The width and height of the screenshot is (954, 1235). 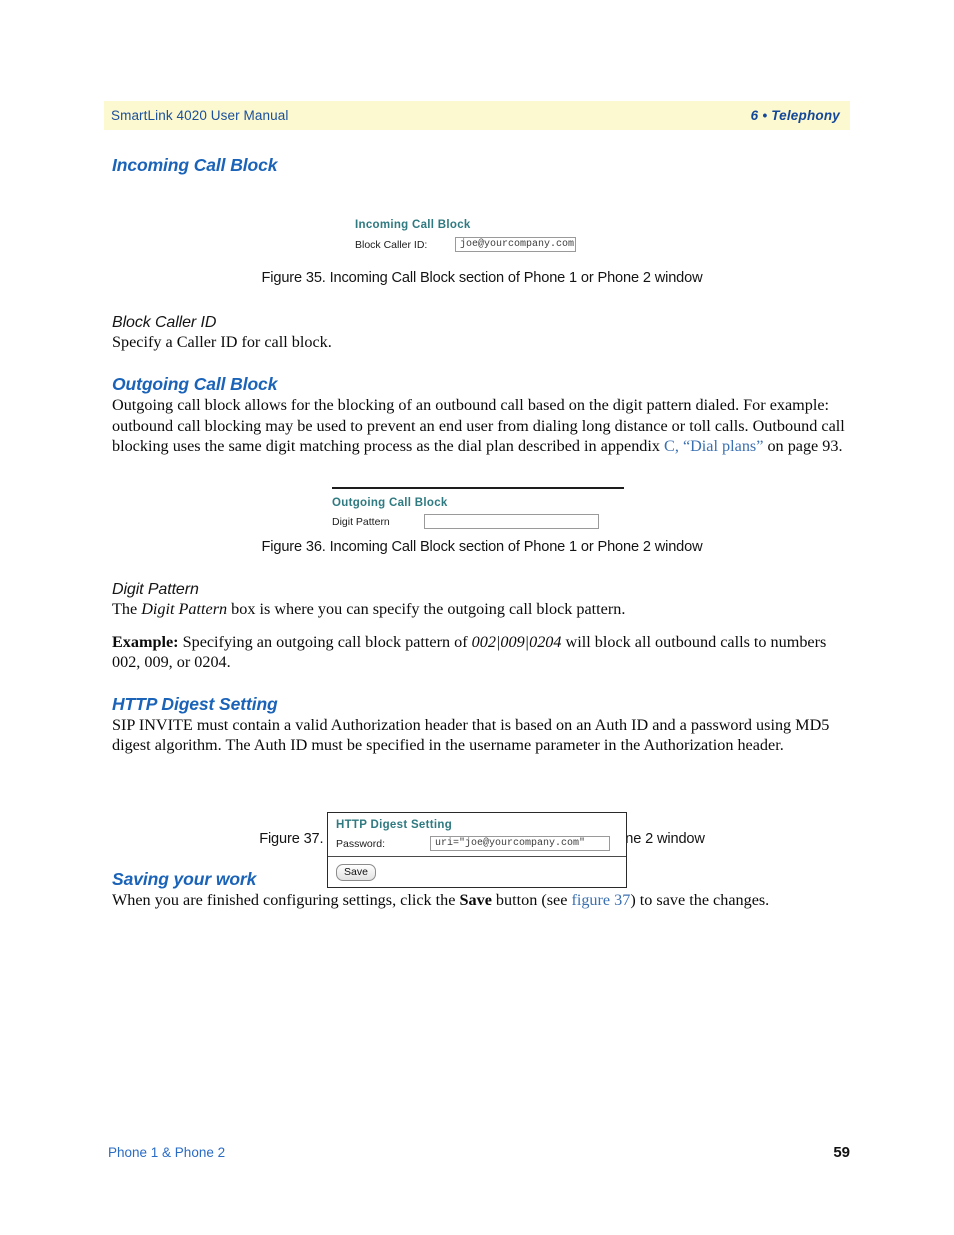 What do you see at coordinates (394, 825) in the screenshot?
I see `panel-title-http-digest-setting: HTTP Digest Setting` at bounding box center [394, 825].